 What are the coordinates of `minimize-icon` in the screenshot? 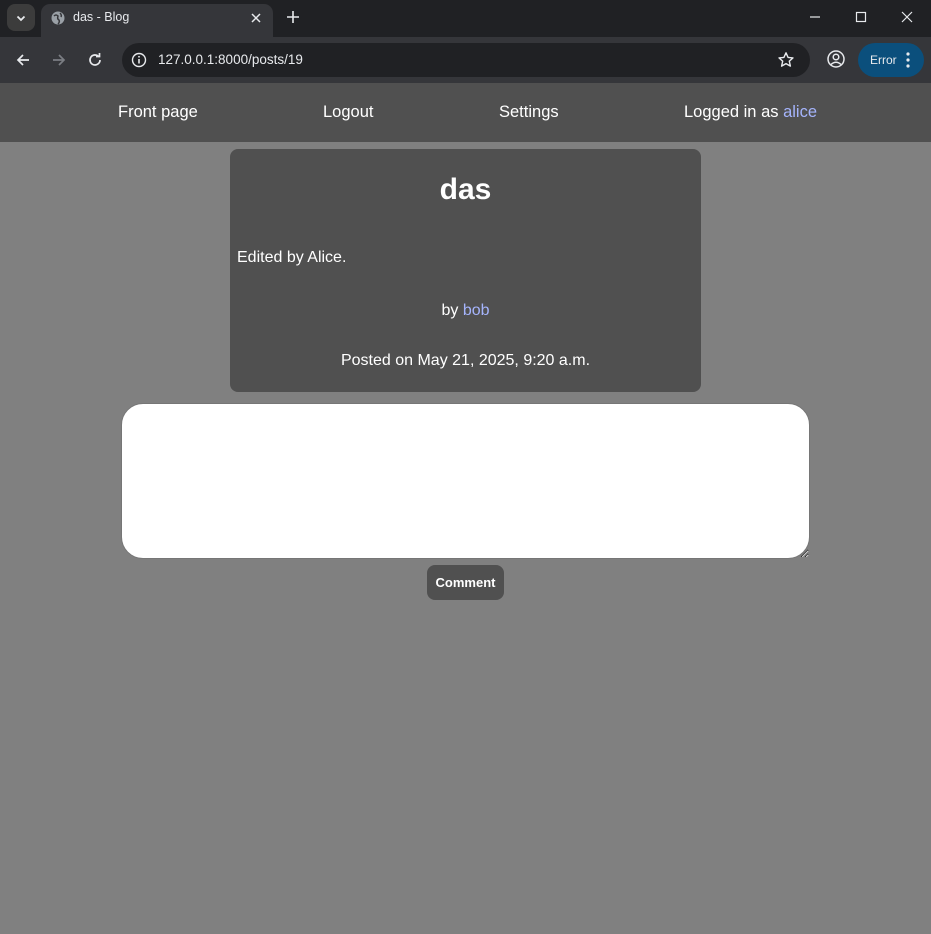 It's located at (815, 17).